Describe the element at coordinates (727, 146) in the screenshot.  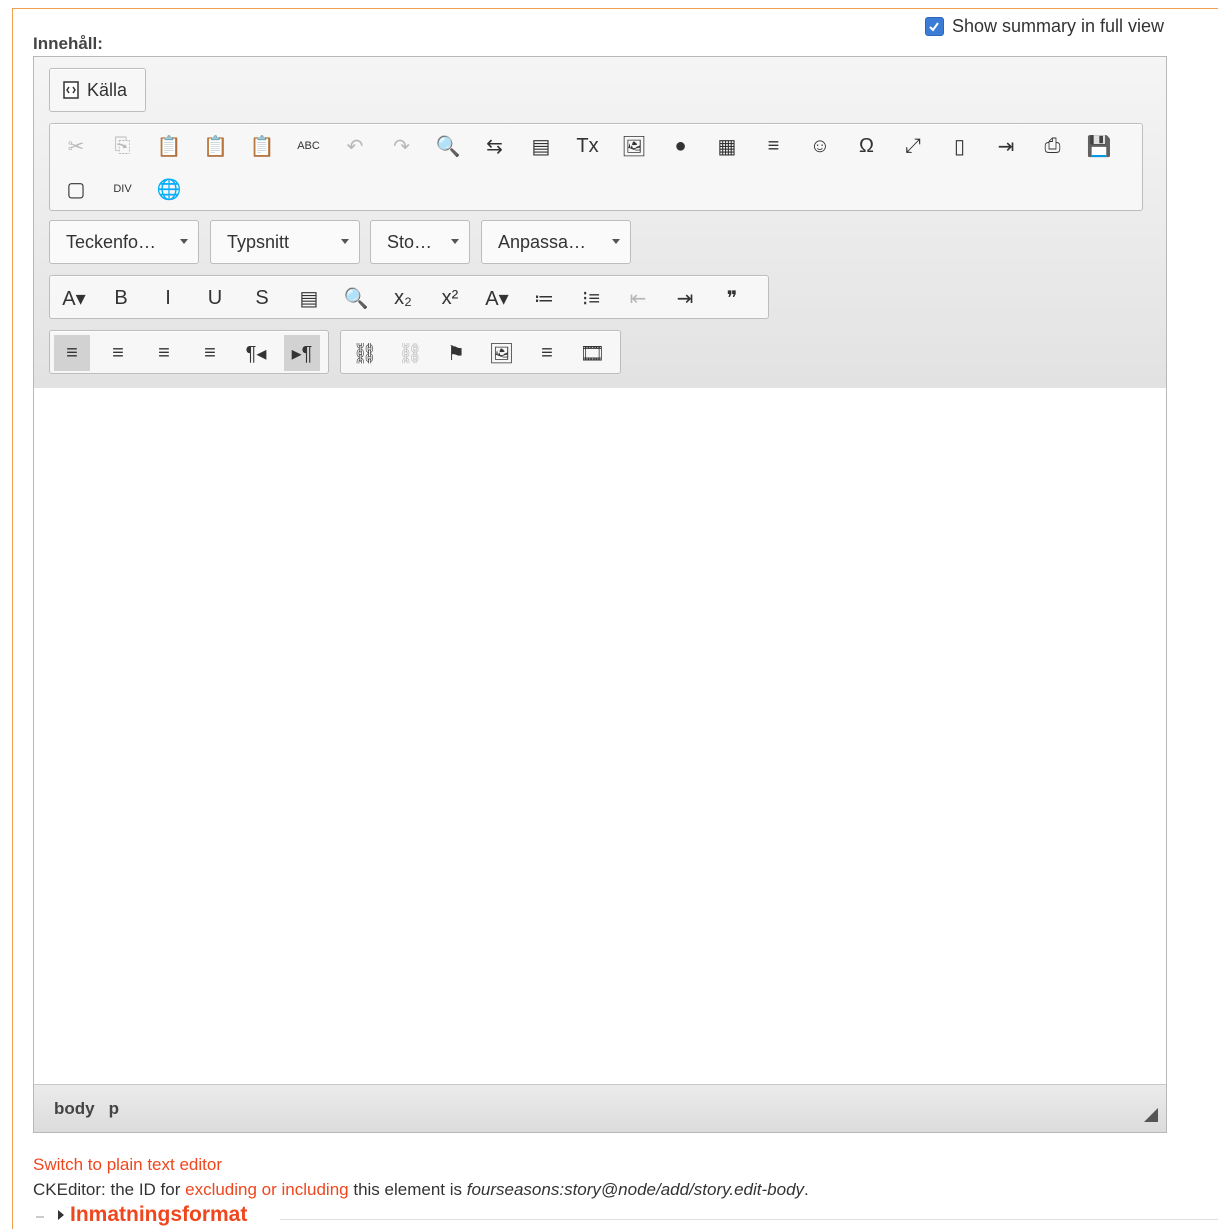
I see `table-icon: ▦` at that location.